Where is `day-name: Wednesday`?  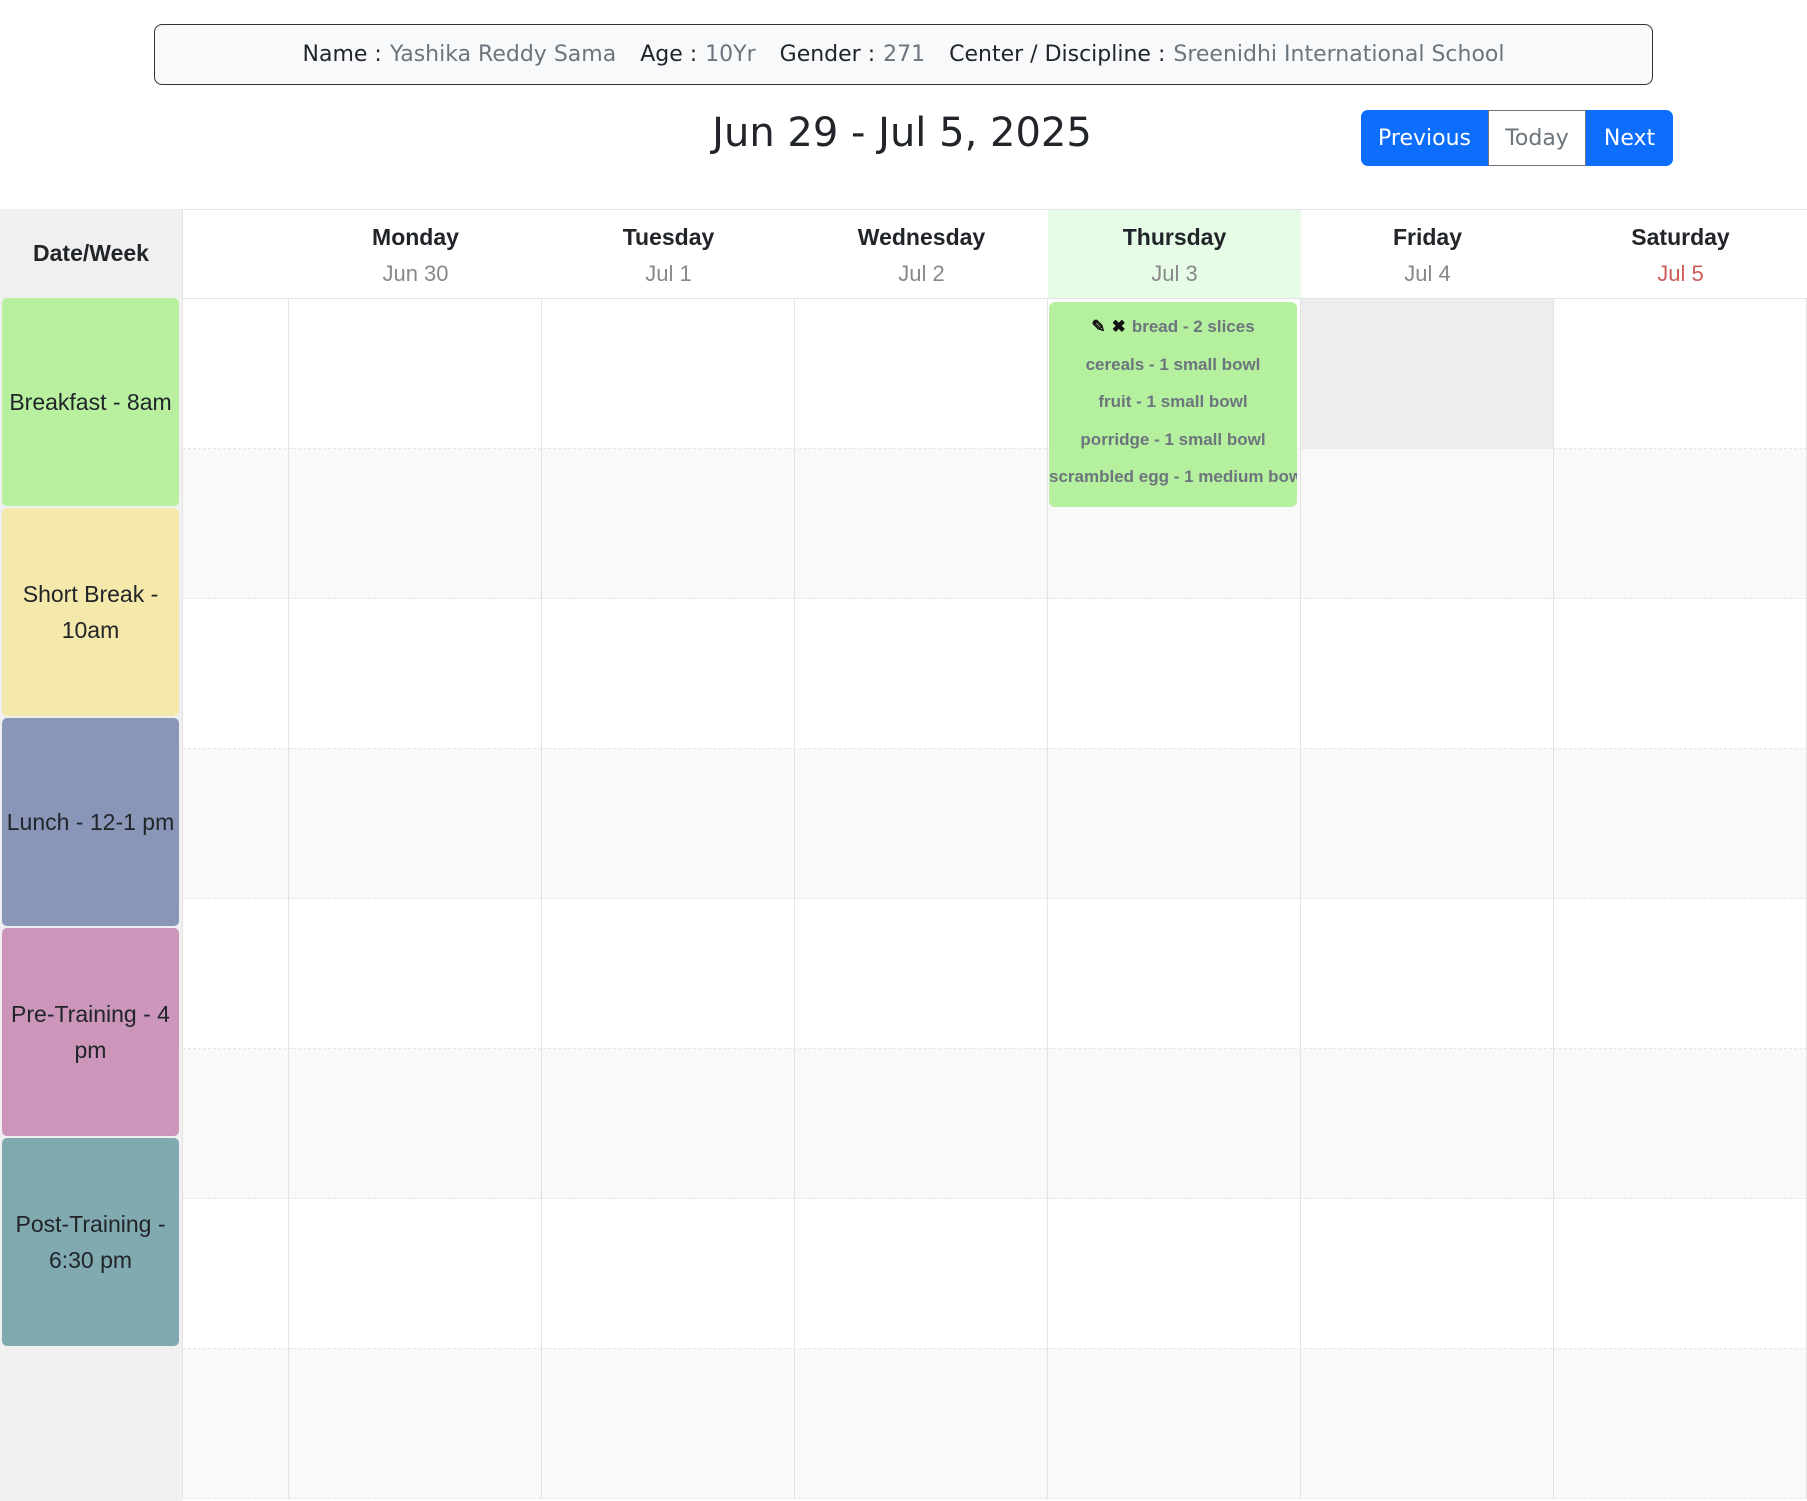 day-name: Wednesday is located at coordinates (921, 237).